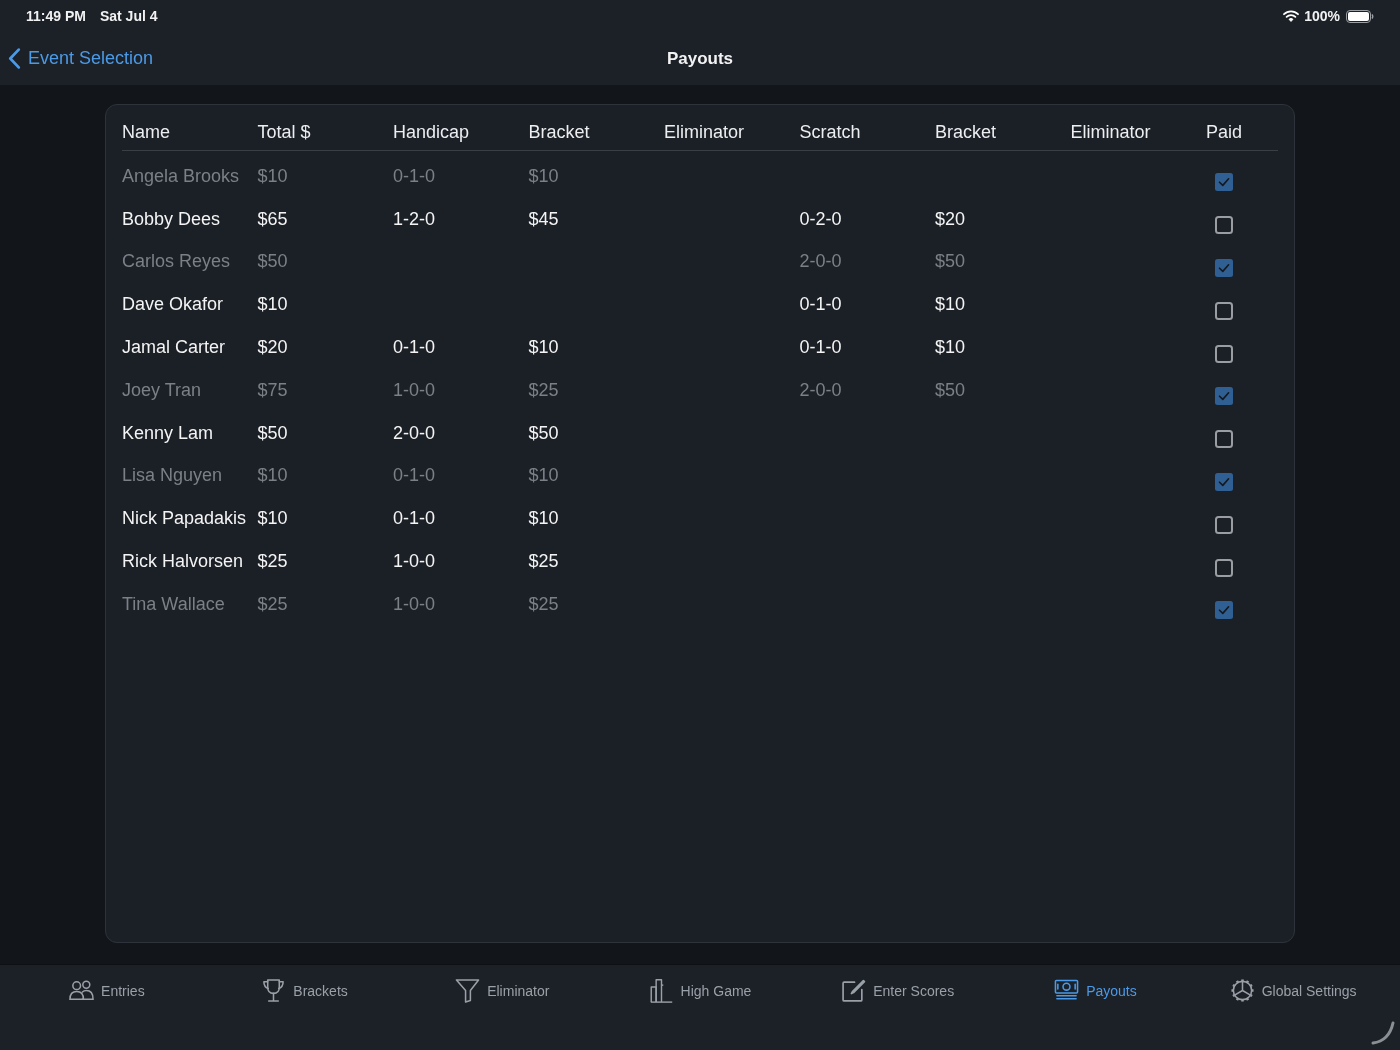 The width and height of the screenshot is (1400, 1050). What do you see at coordinates (502, 990) in the screenshot?
I see `tab-item: Eliminator` at bounding box center [502, 990].